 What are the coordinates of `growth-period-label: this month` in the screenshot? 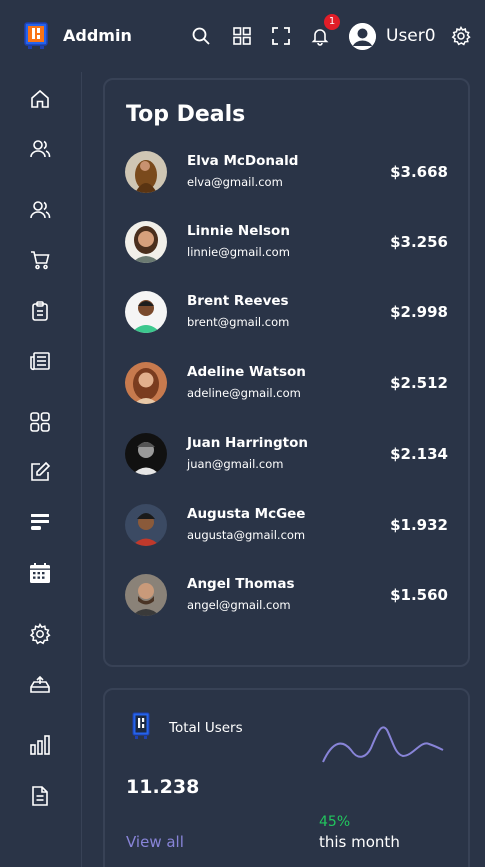 It's located at (359, 842).